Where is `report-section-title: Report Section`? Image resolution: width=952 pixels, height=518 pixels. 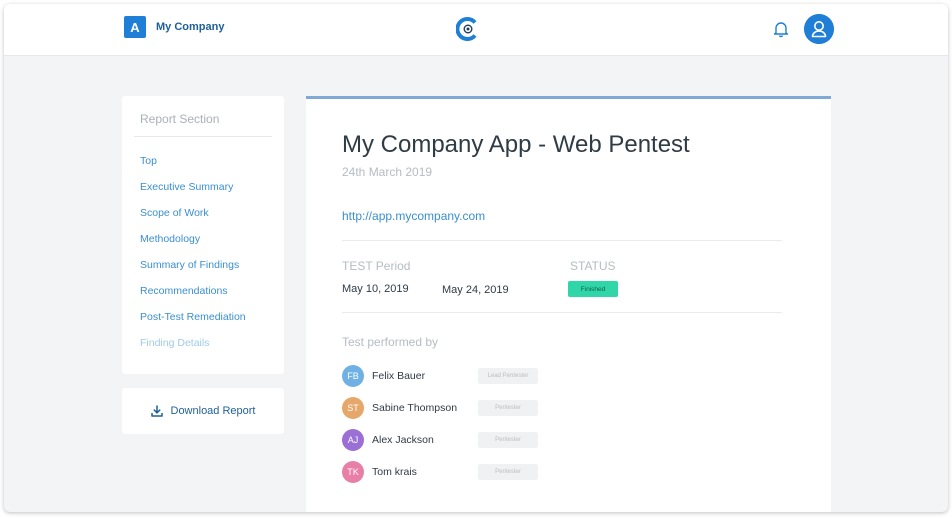 report-section-title: Report Section is located at coordinates (180, 119).